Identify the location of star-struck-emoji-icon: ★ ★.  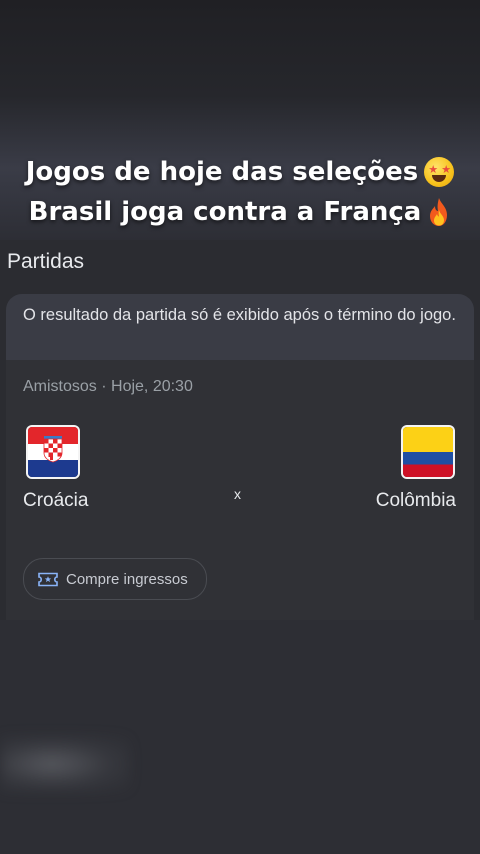
(439, 172).